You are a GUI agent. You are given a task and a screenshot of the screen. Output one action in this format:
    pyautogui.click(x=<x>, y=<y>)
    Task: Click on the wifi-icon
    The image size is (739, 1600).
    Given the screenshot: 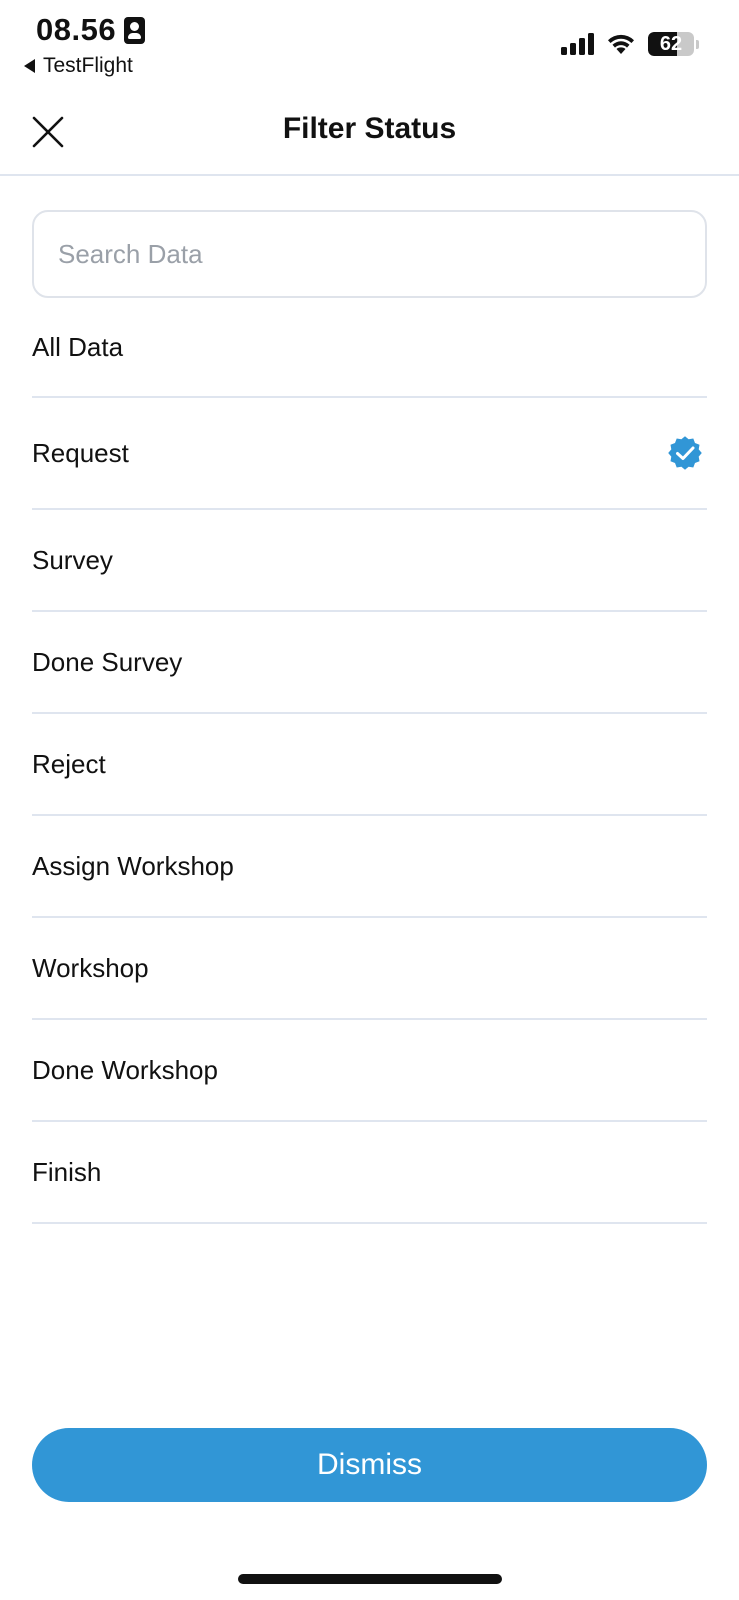 What is the action you would take?
    pyautogui.click(x=621, y=44)
    